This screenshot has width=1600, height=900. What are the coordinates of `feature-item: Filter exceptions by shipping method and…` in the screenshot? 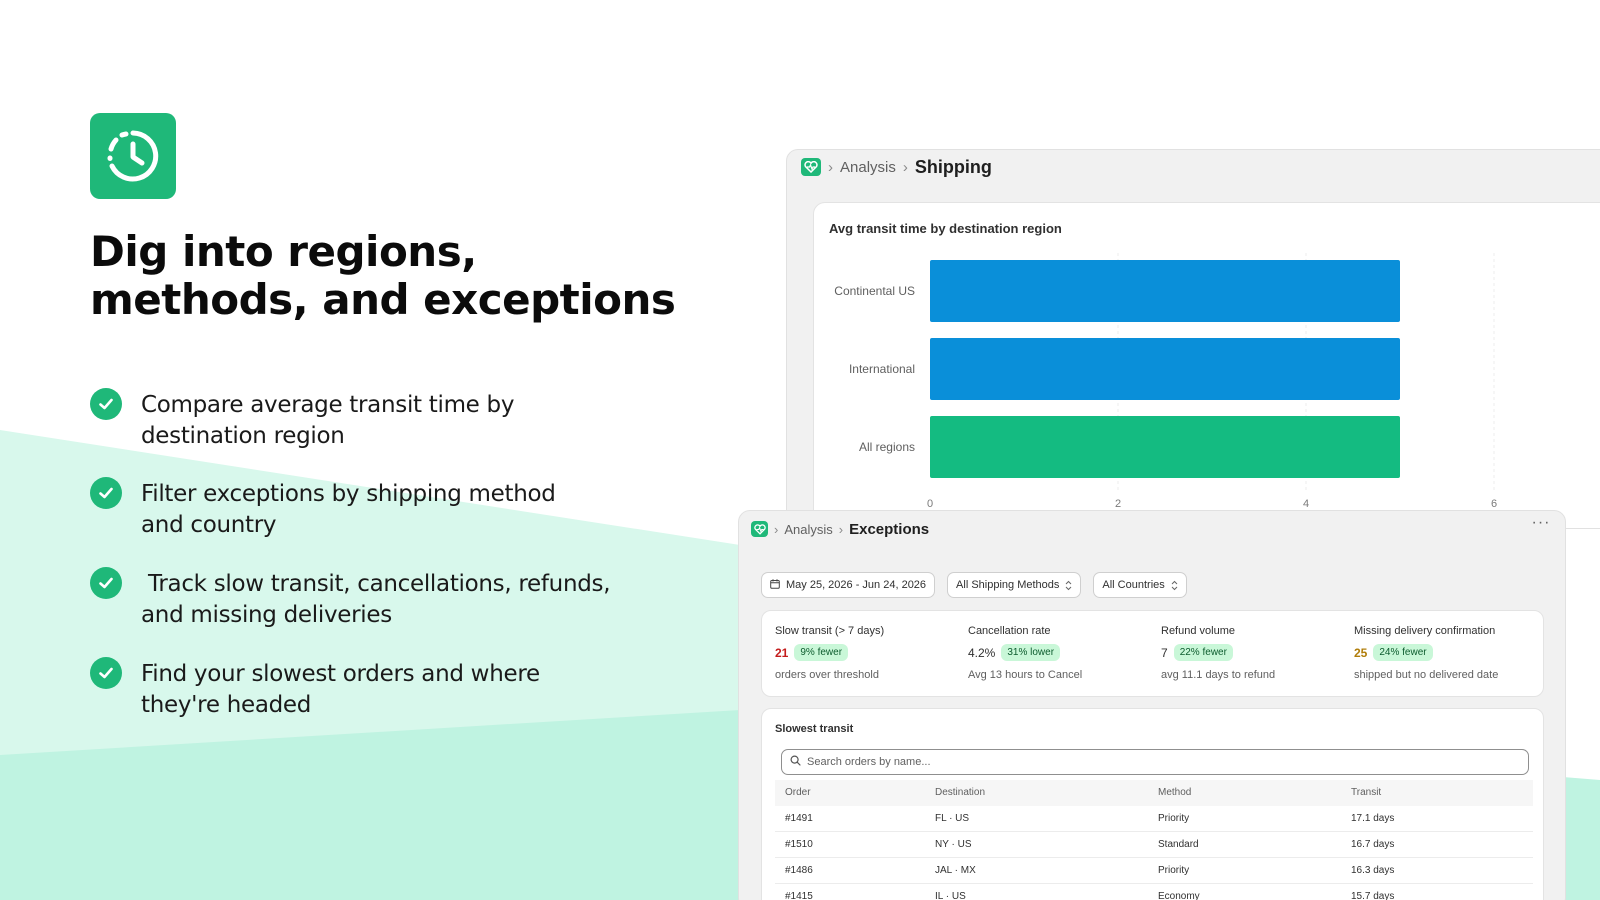 It's located at (350, 509).